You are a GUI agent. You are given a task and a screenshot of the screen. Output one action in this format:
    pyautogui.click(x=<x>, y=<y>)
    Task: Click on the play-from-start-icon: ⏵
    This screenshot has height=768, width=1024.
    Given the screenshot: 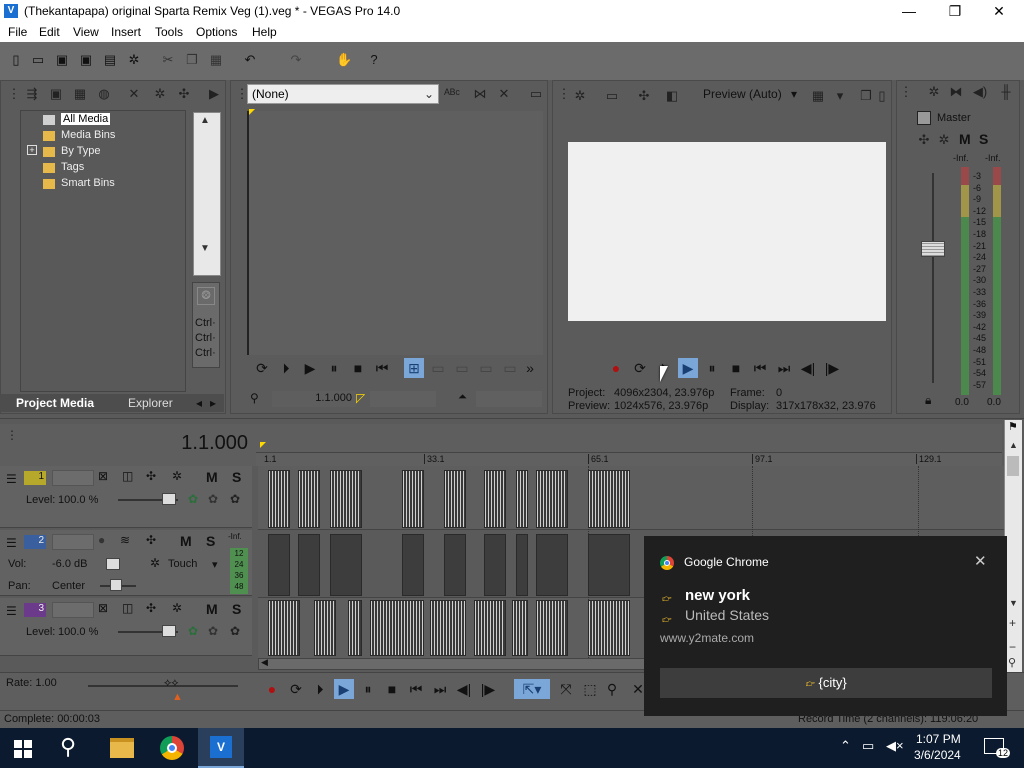 What is the action you would take?
    pyautogui.click(x=286, y=368)
    